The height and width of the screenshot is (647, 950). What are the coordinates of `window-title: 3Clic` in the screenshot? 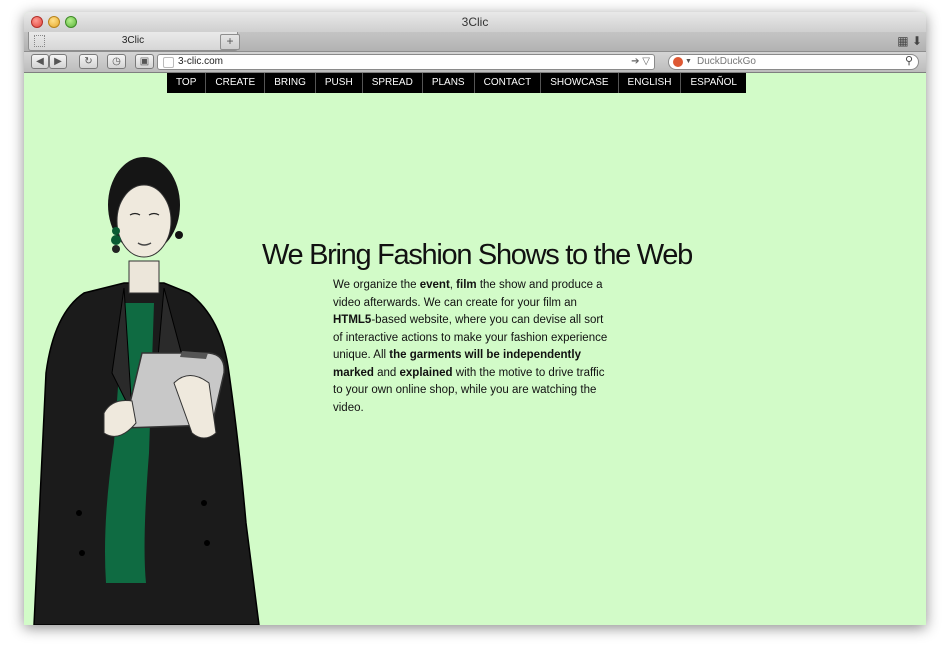 It's located at (475, 22).